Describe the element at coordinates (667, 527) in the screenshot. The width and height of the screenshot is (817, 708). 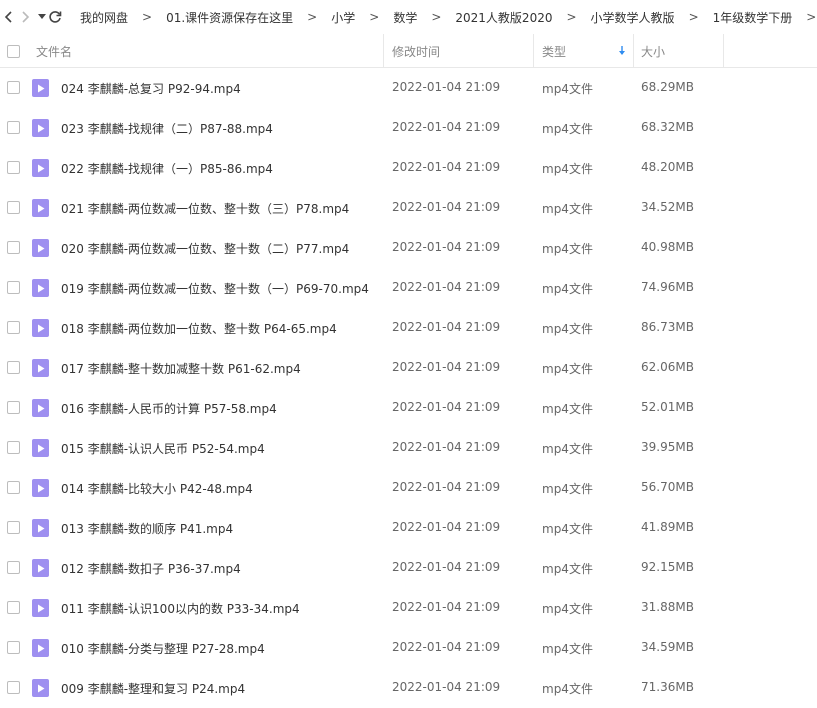
I see `file-size: 41.89MB` at that location.